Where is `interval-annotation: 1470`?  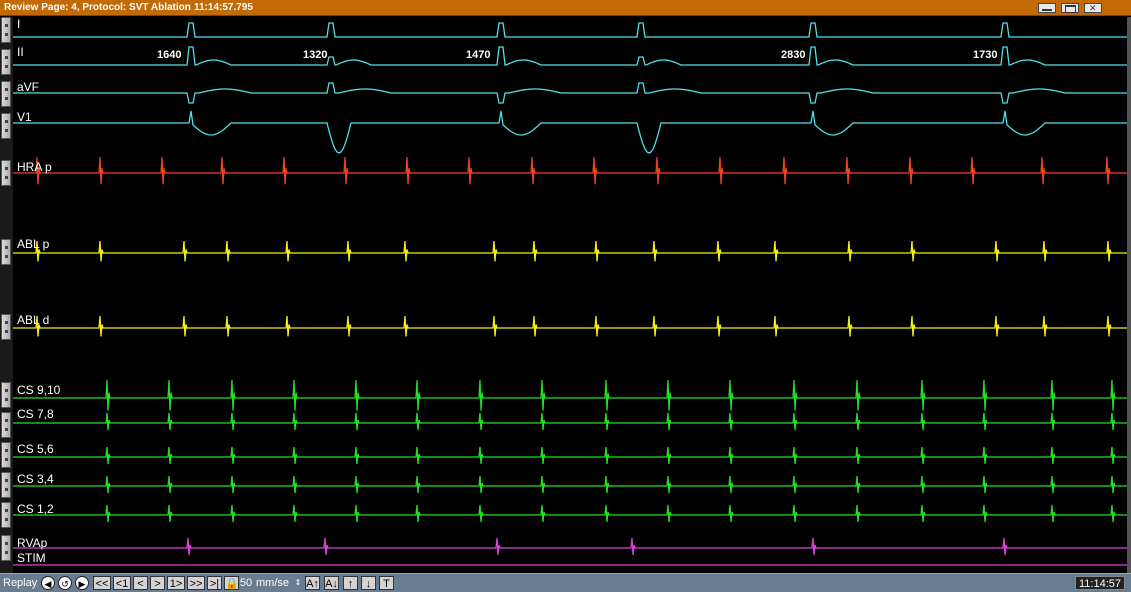 interval-annotation: 1470 is located at coordinates (478, 55).